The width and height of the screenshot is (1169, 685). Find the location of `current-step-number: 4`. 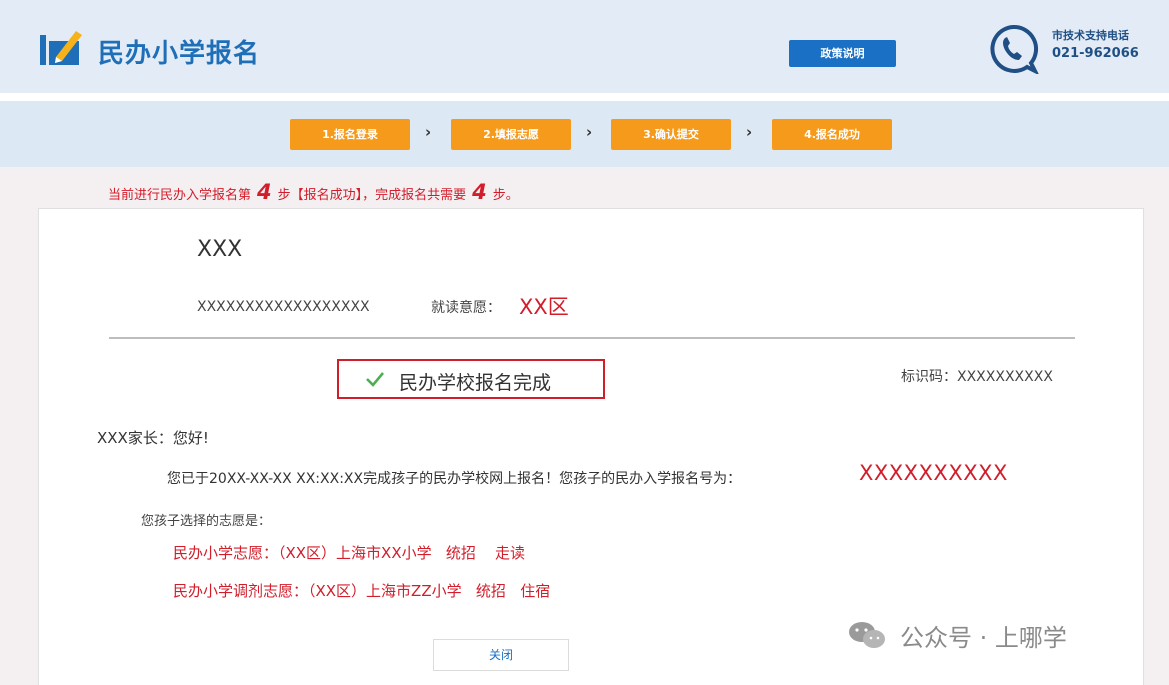

current-step-number: 4 is located at coordinates (264, 192).